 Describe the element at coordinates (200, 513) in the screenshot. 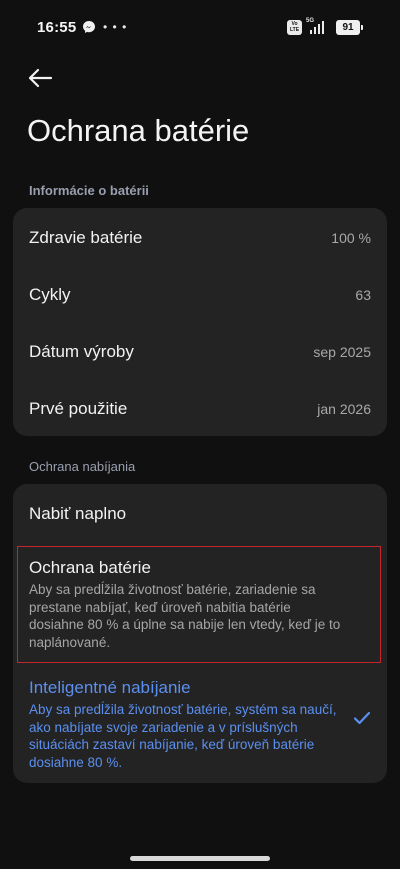

I see `full-charge-option: Nabiť naplno` at that location.